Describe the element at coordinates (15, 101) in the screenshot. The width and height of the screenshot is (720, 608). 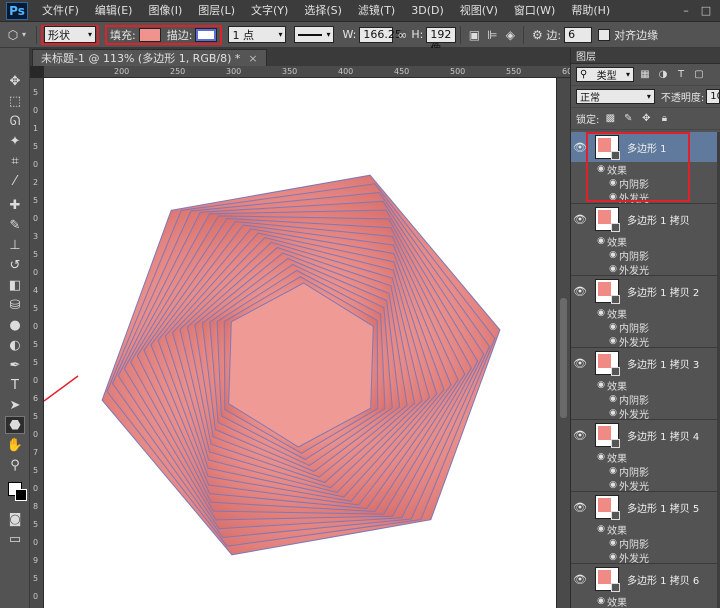
I see `marquee-tool-icon: ⬚` at that location.